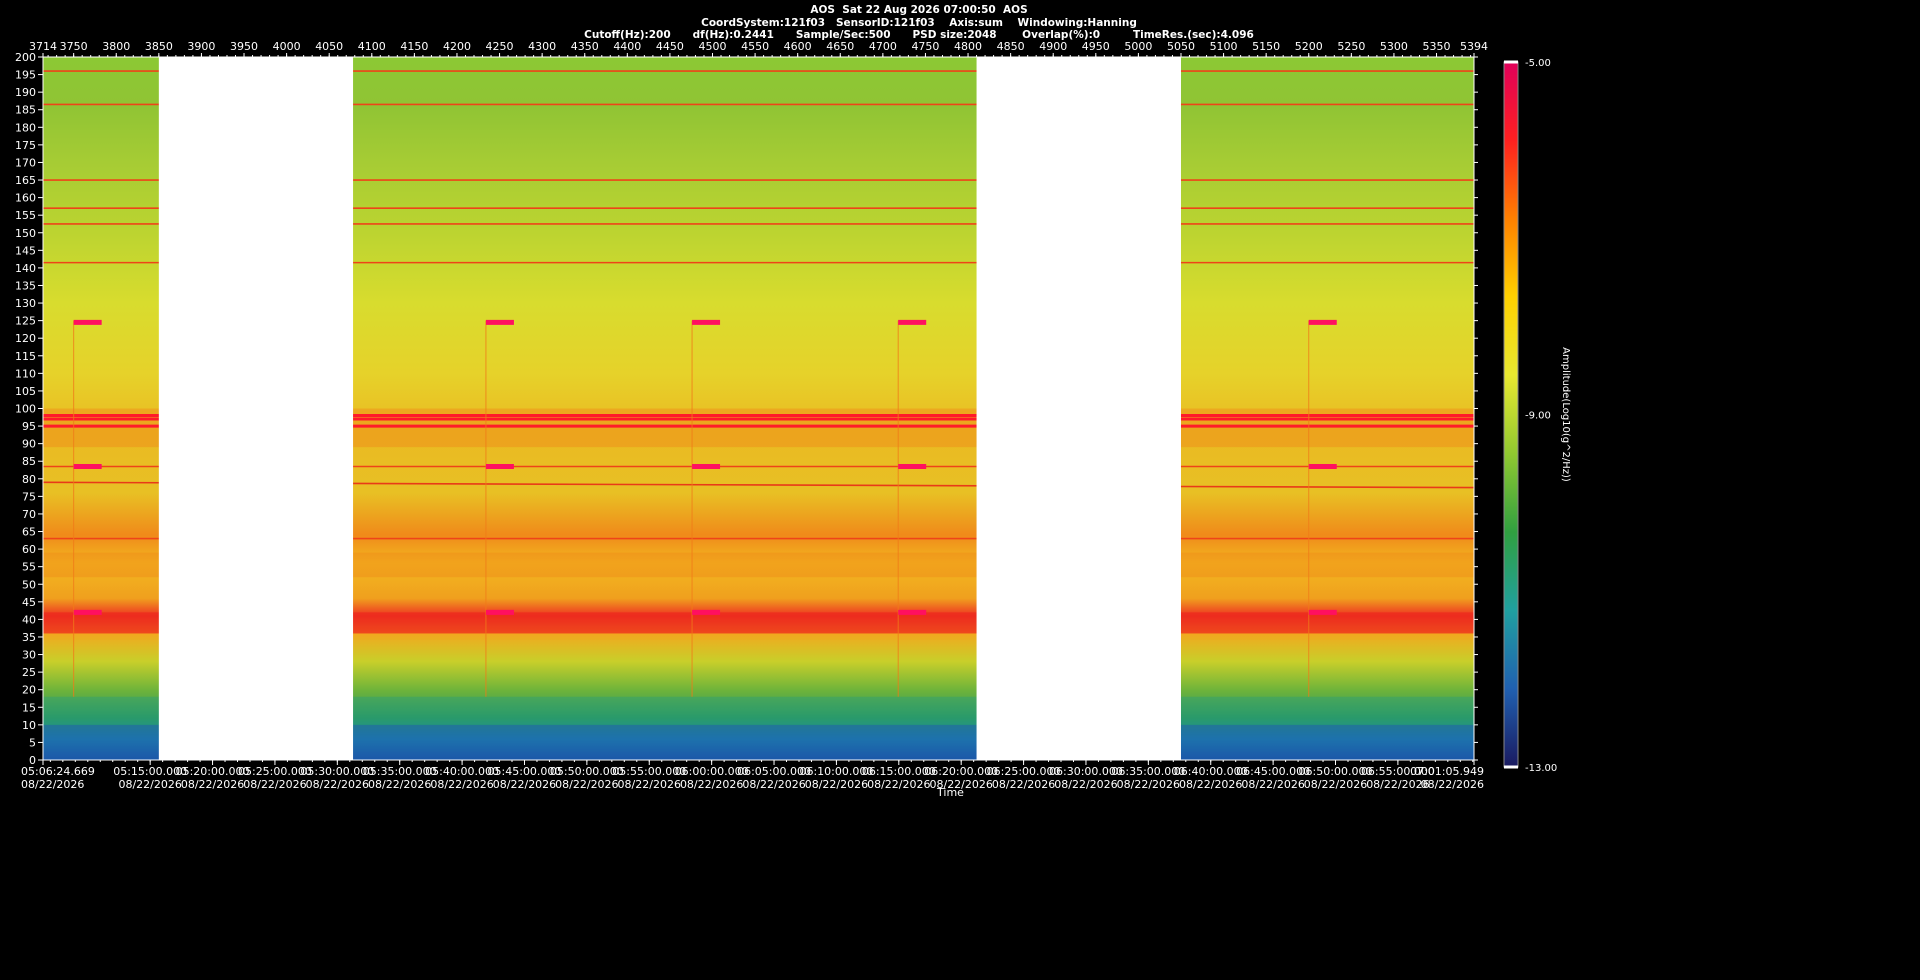  I want to click on time-tick-label: 07:01:05.949, so click(1447, 771).